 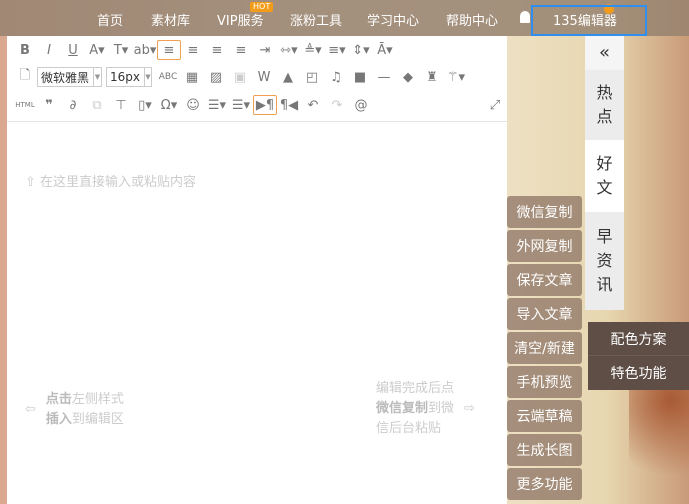 What do you see at coordinates (25, 50) in the screenshot?
I see `bold-icon: B` at bounding box center [25, 50].